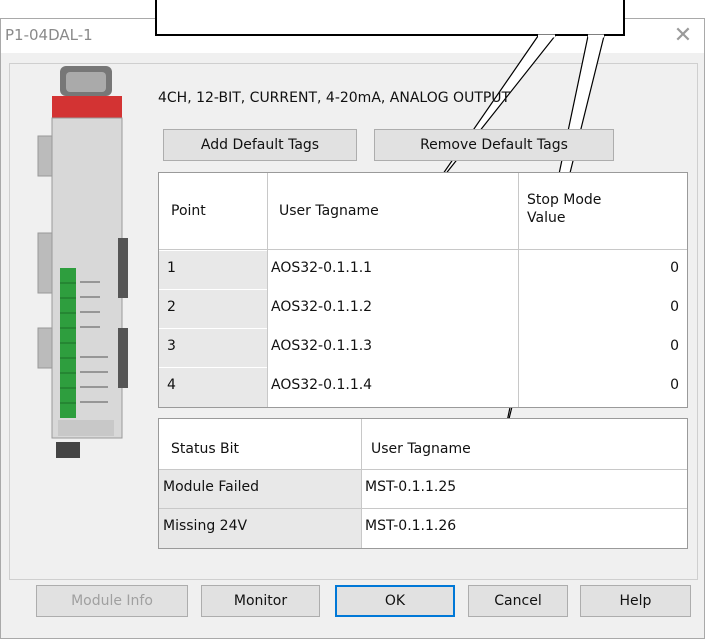 This screenshot has height=639, width=705. Describe the element at coordinates (213, 309) in the screenshot. I see `table-row-2-point: 2` at that location.